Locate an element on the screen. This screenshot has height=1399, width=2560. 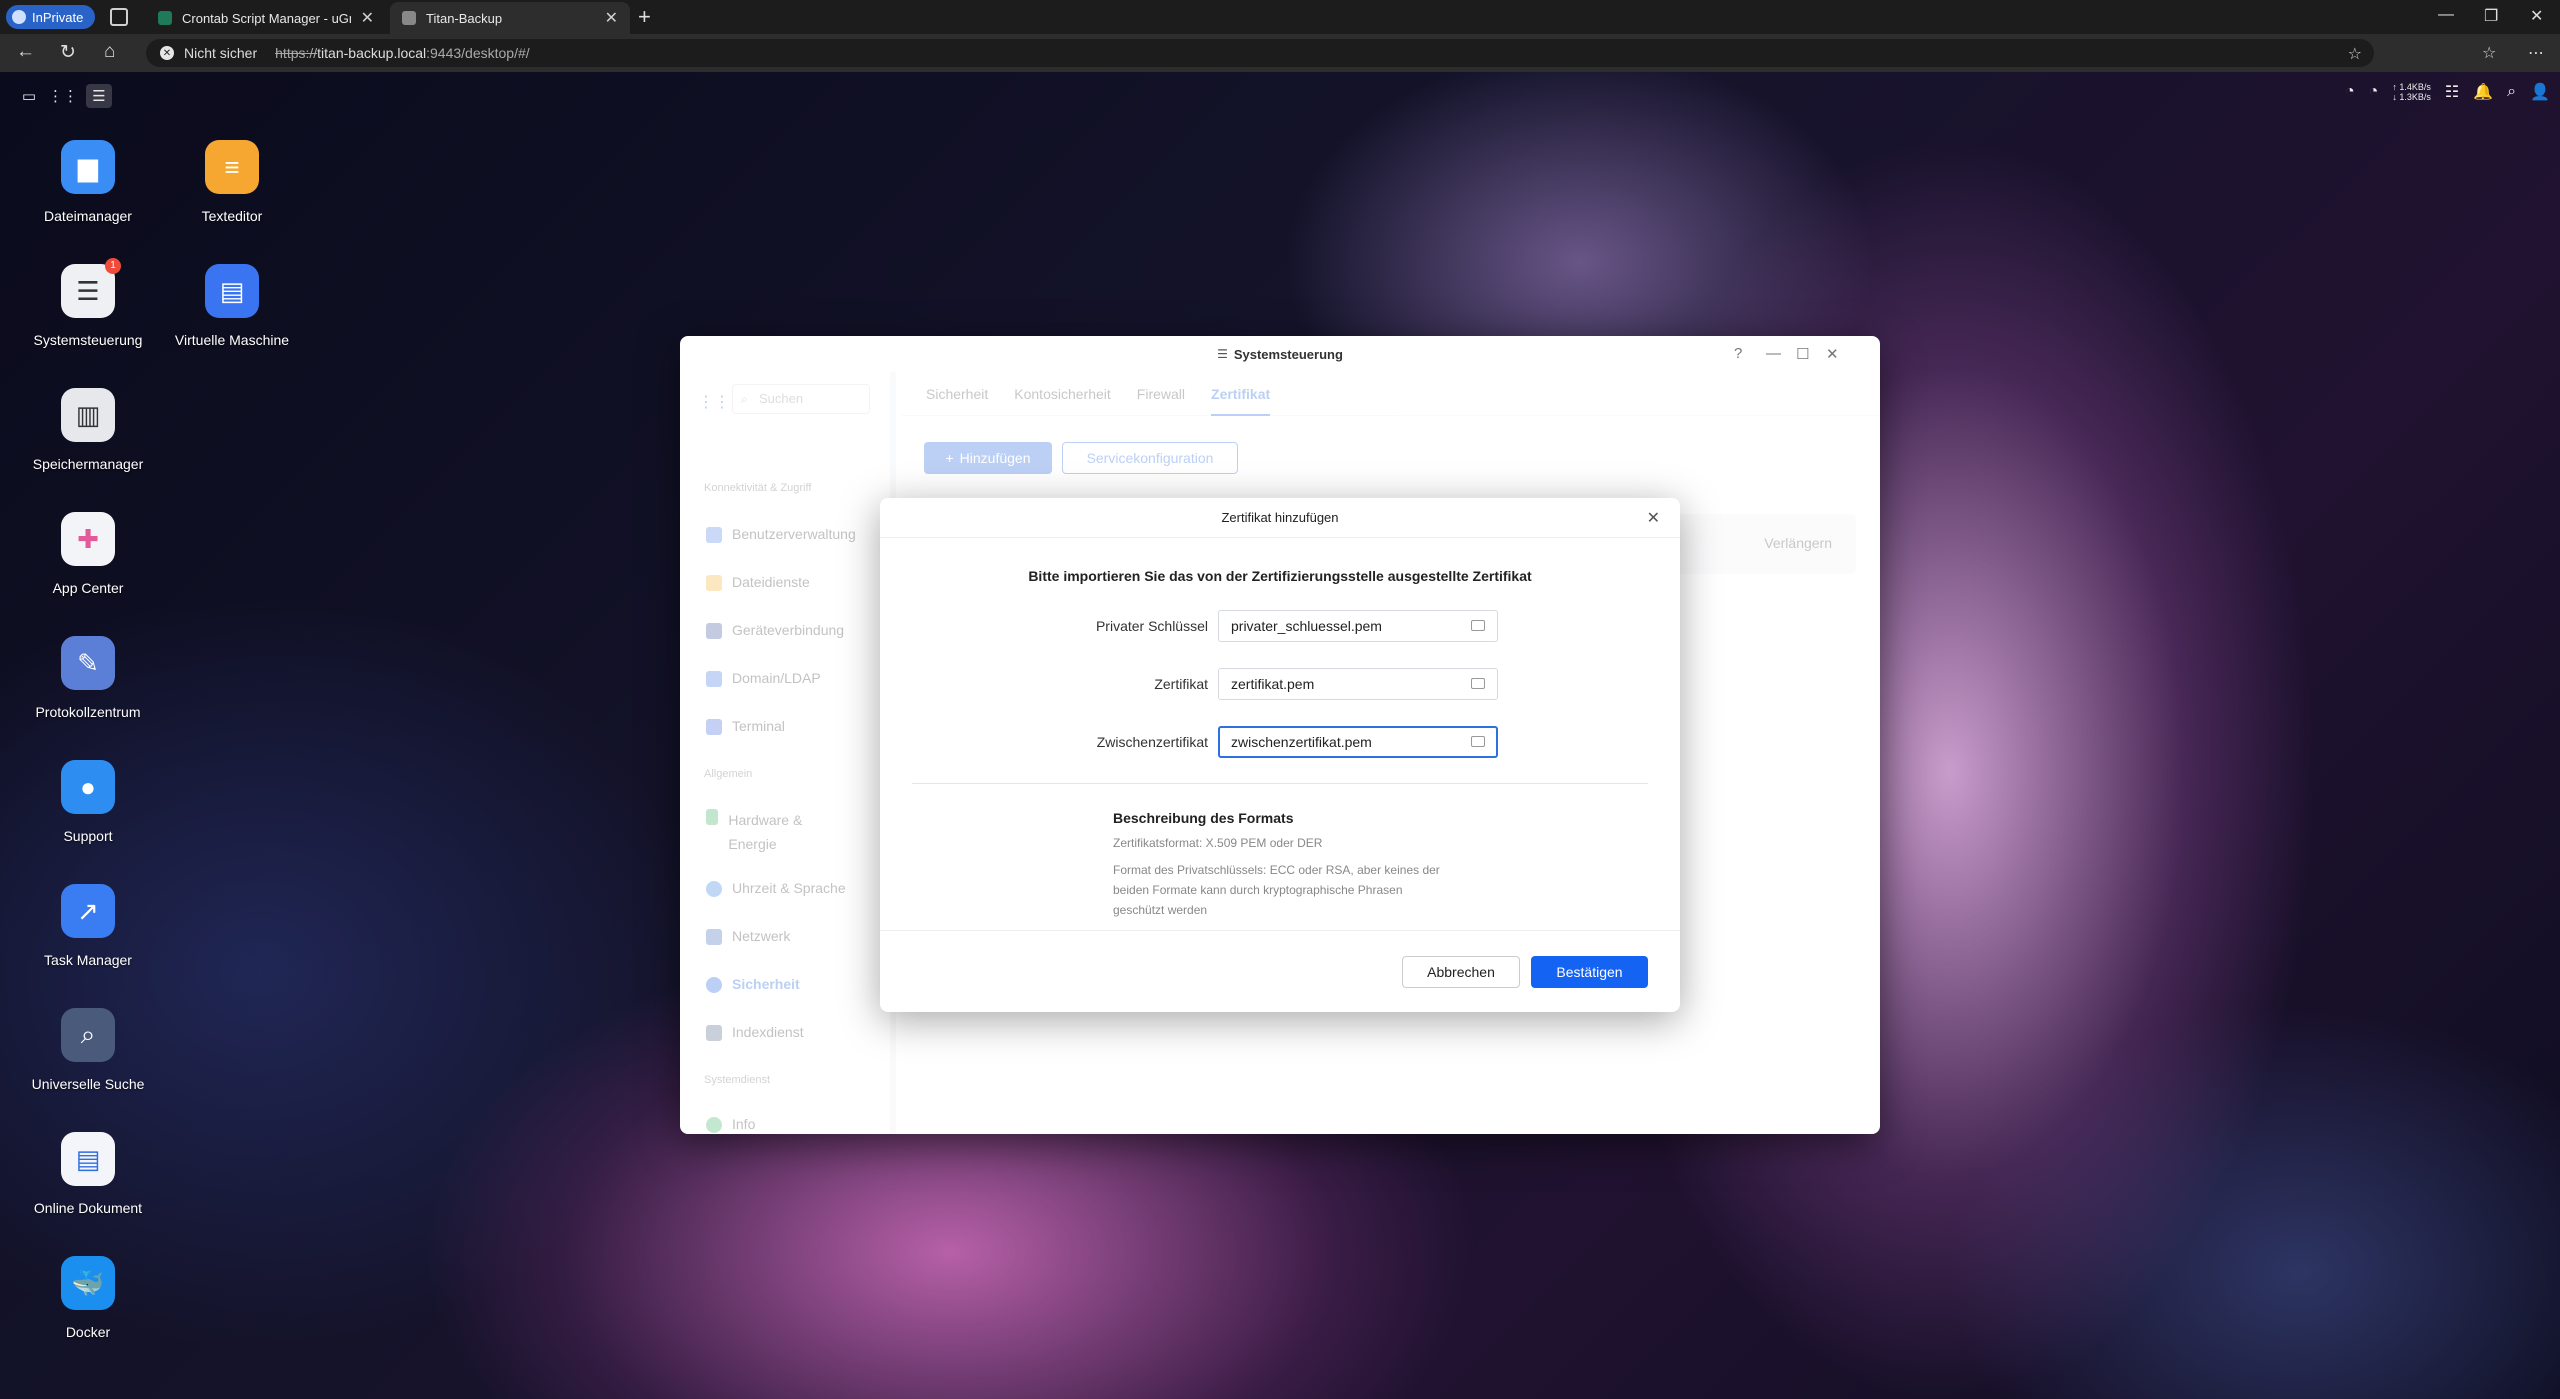
desktop-icon-docker: 🐳 Docker is located at coordinates (88, 1298).